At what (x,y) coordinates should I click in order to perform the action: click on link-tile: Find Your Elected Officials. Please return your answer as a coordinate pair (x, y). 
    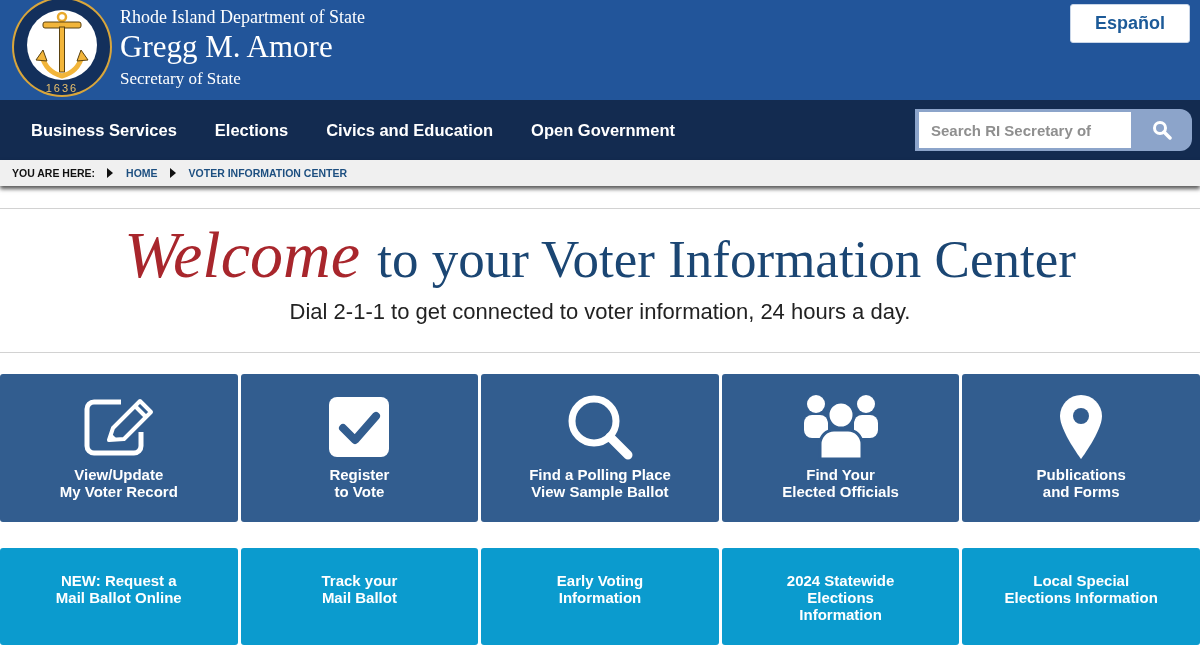
    Looking at the image, I should click on (840, 448).